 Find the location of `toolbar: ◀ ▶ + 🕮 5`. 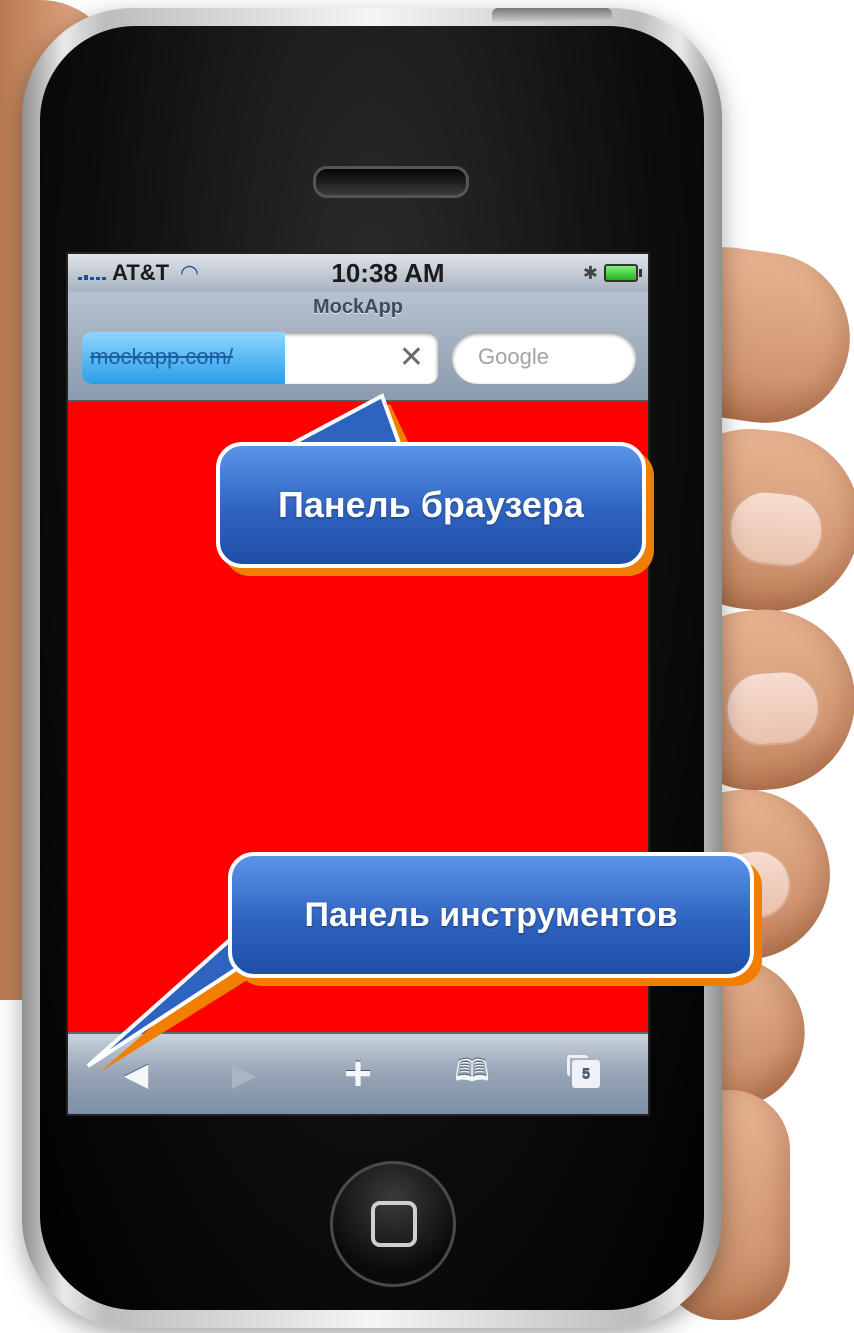

toolbar: ◀ ▶ + 🕮 5 is located at coordinates (358, 1073).